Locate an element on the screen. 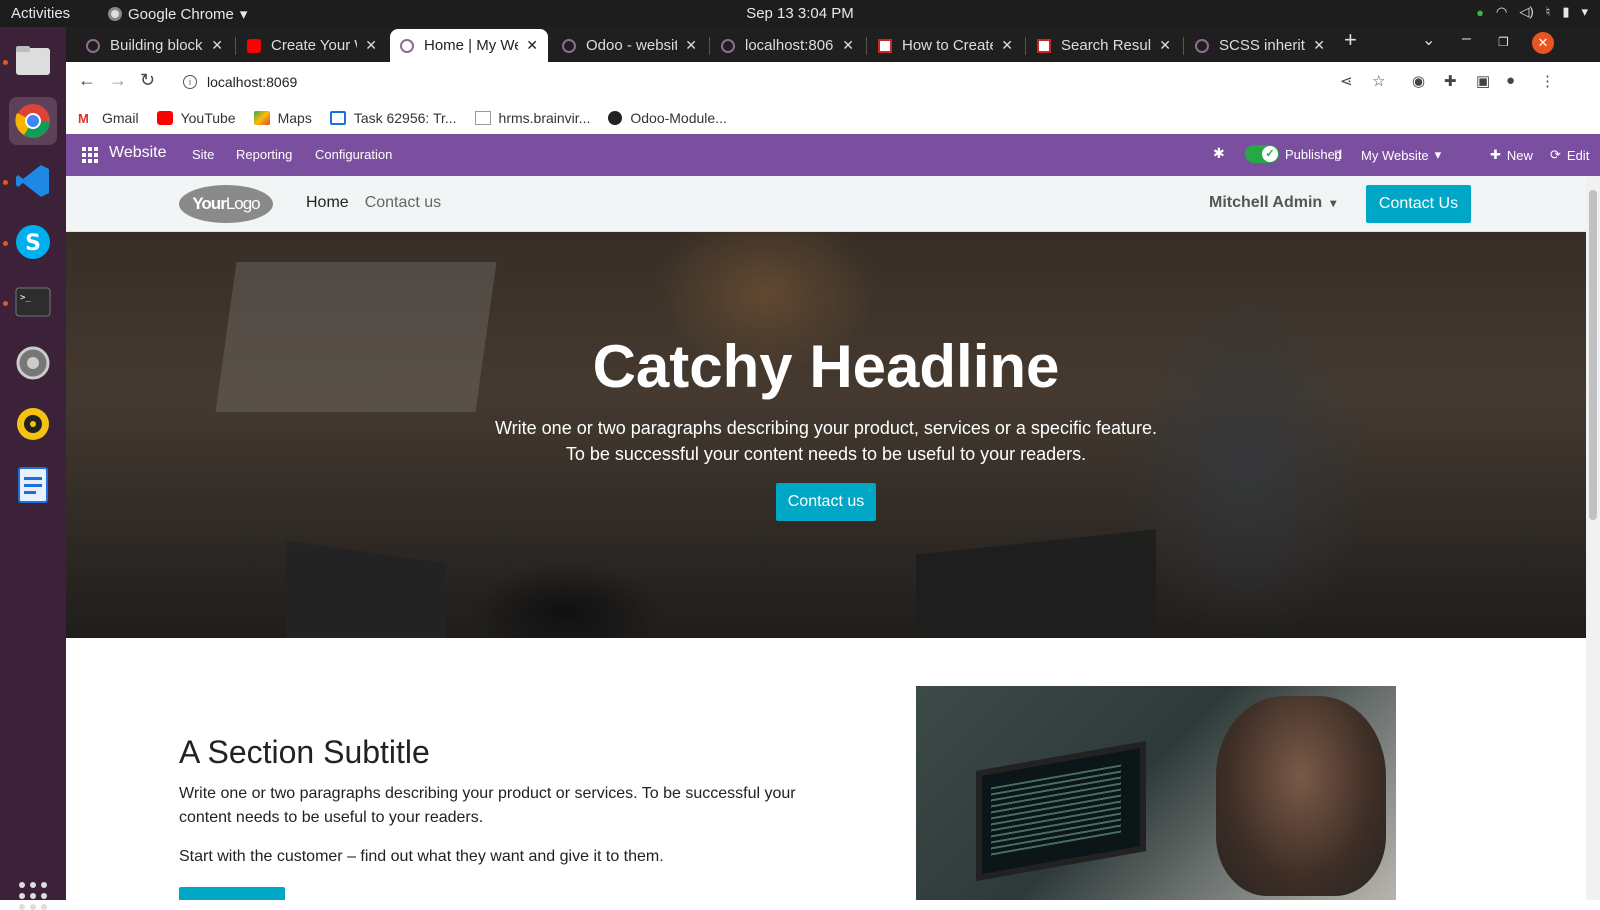 This screenshot has width=1600, height=910. terminal-icon: >_ is located at coordinates (33, 302).